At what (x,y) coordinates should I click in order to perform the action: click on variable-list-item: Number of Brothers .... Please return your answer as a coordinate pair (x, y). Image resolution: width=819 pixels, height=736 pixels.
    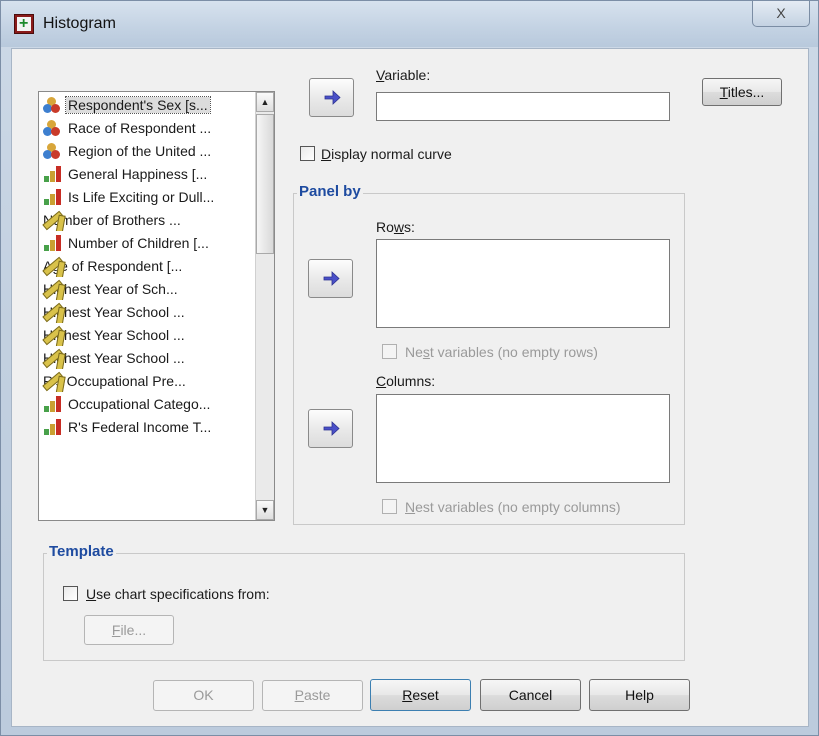
    Looking at the image, I should click on (148, 220).